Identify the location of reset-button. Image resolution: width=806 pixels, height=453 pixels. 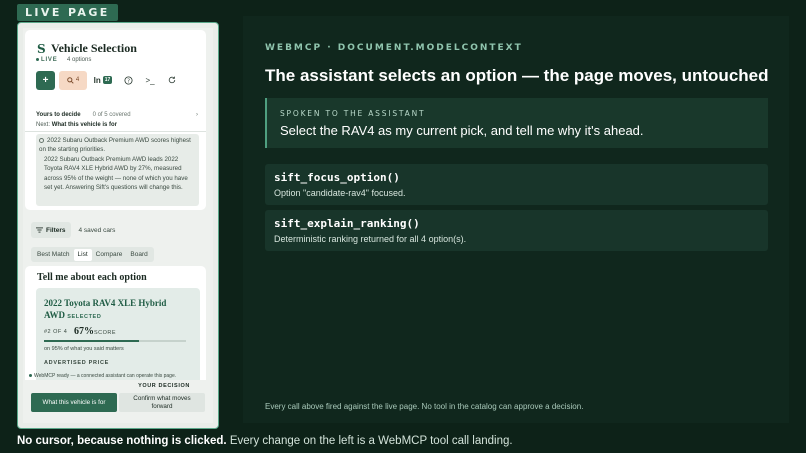
(172, 80).